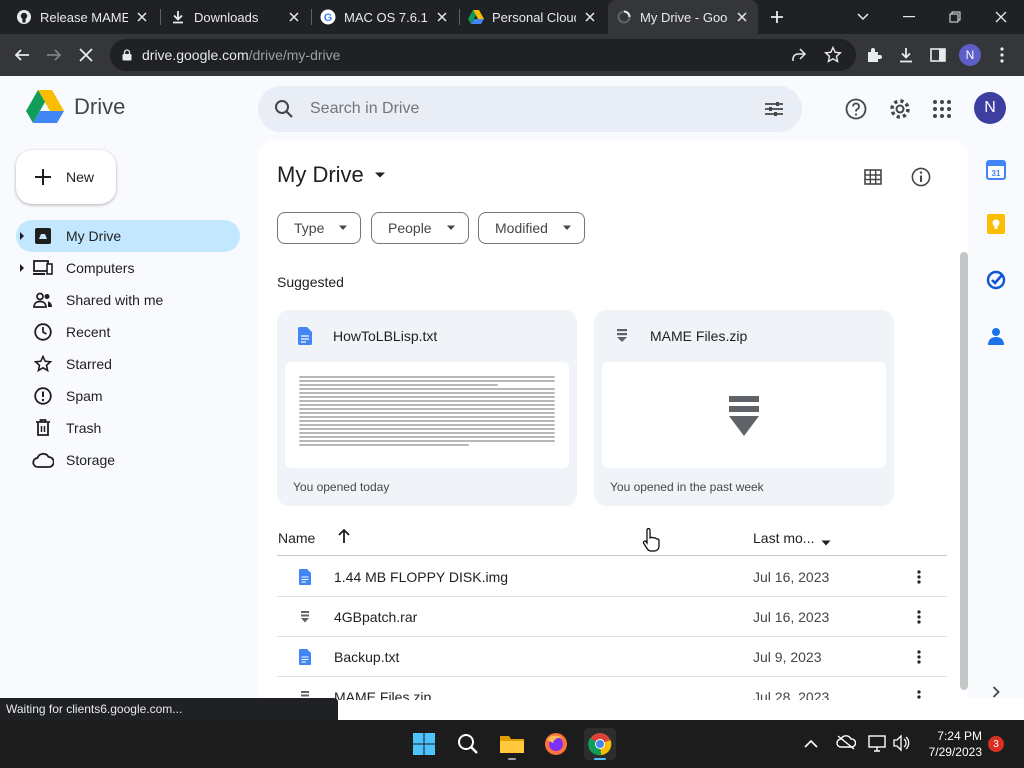  What do you see at coordinates (344, 537) in the screenshot?
I see `sort-arrow-up-icon` at bounding box center [344, 537].